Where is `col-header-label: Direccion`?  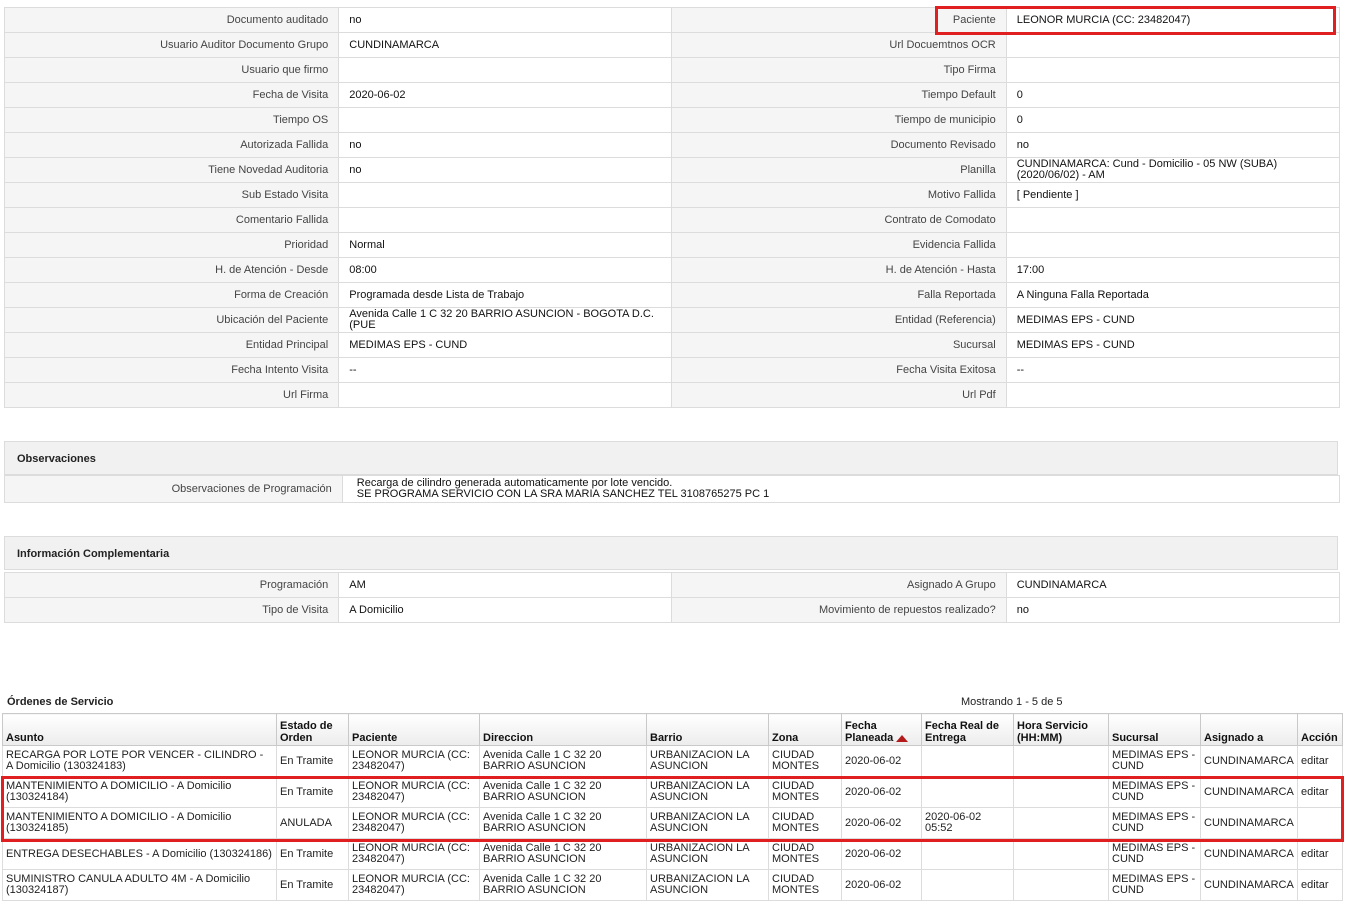
col-header-label: Direccion is located at coordinates (508, 738).